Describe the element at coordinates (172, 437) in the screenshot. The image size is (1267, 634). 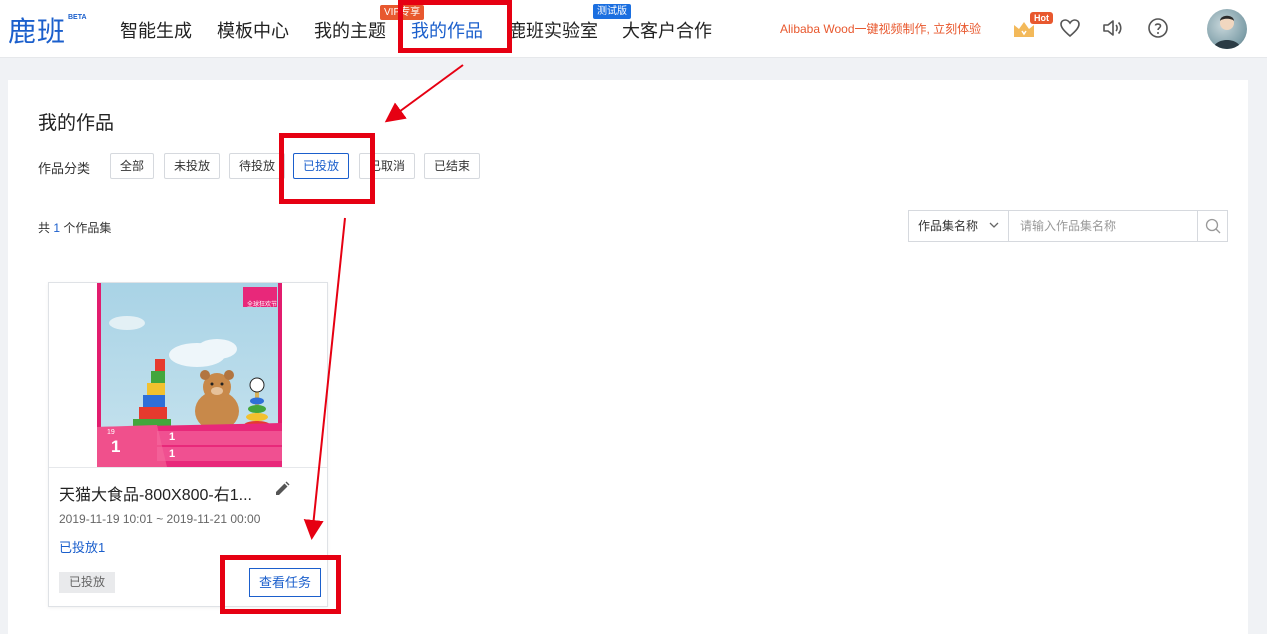
I see `thumb-row1: 1` at that location.